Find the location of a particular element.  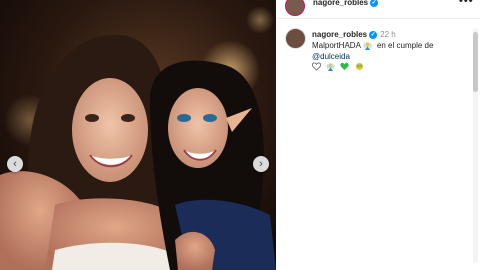

next-image-button: › is located at coordinates (261, 164).